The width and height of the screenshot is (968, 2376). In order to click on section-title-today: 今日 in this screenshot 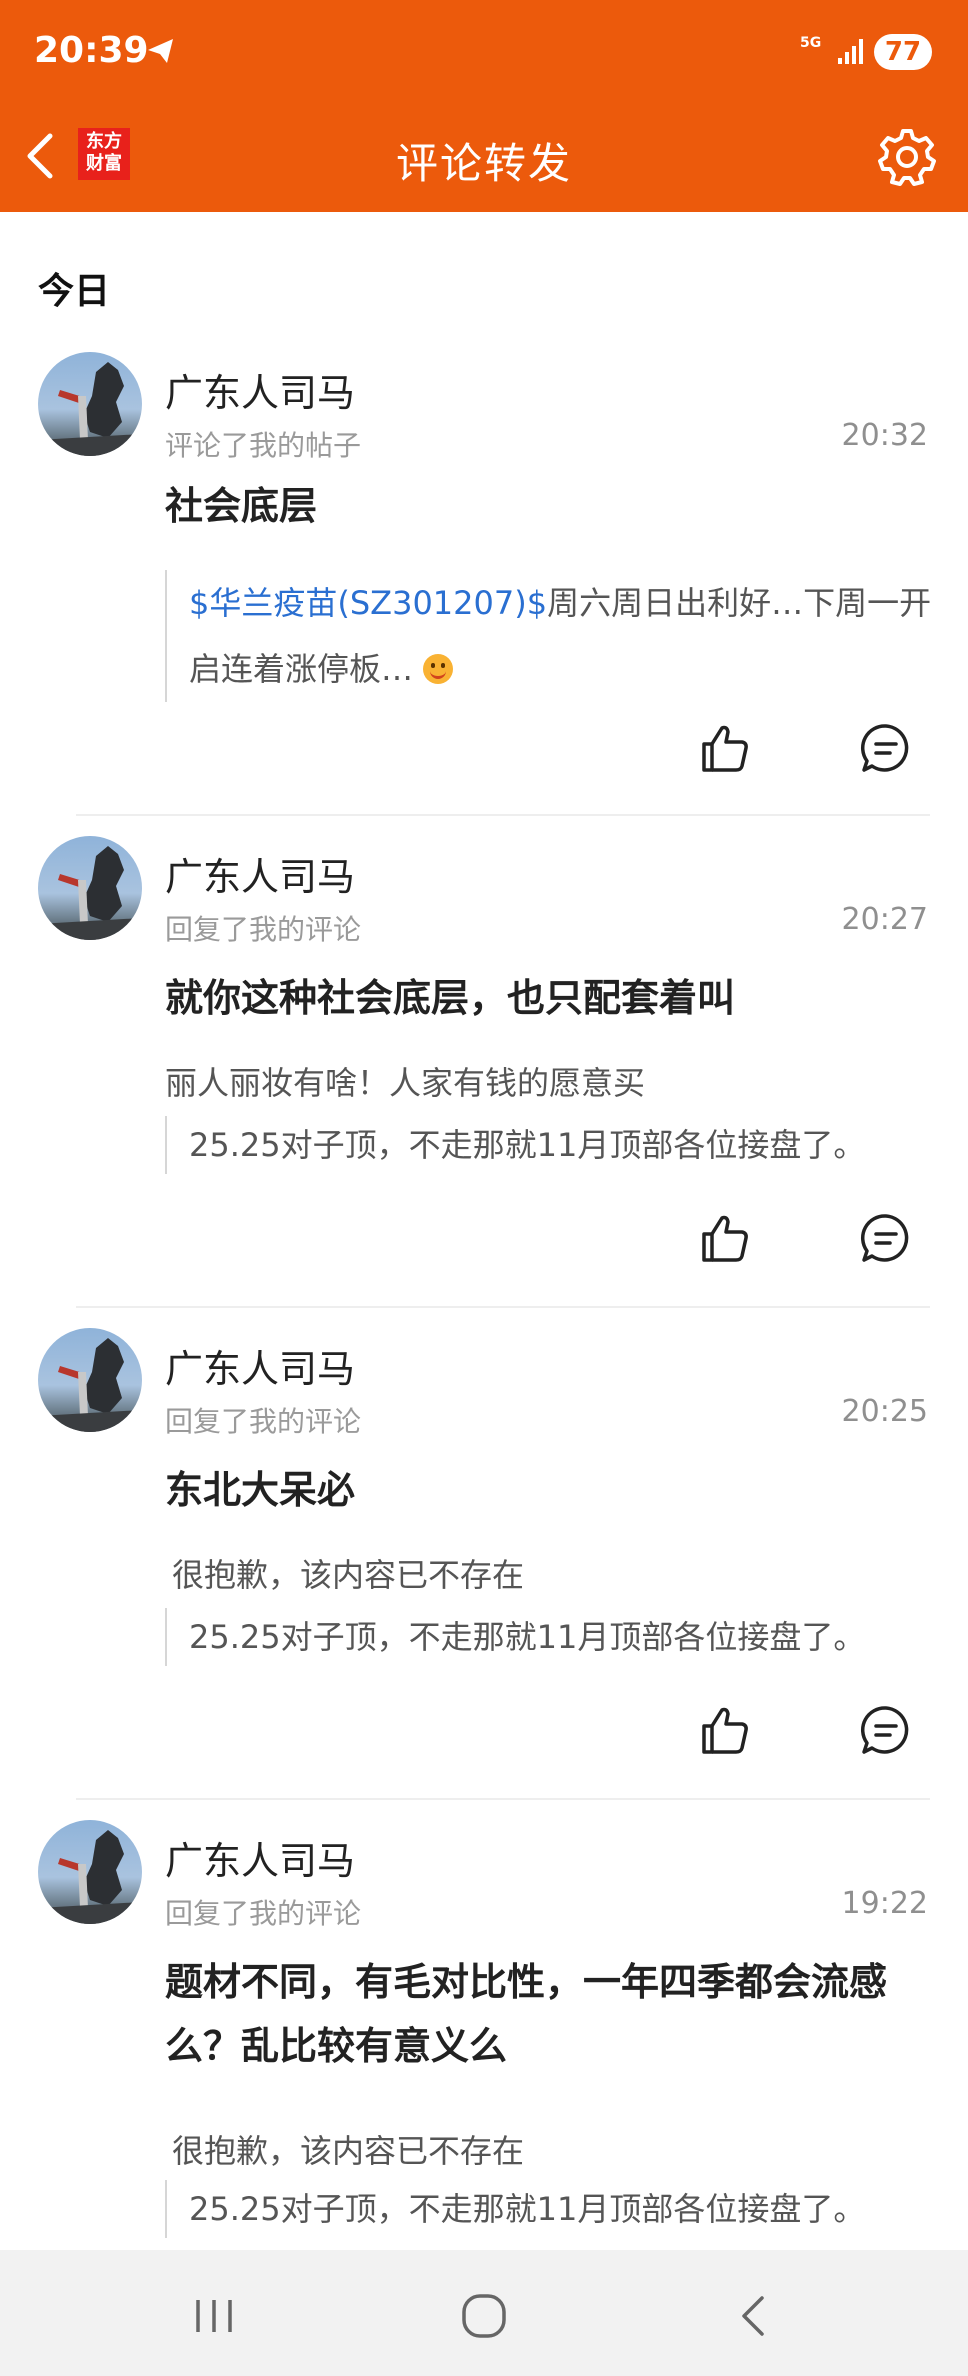, I will do `click(74, 291)`.